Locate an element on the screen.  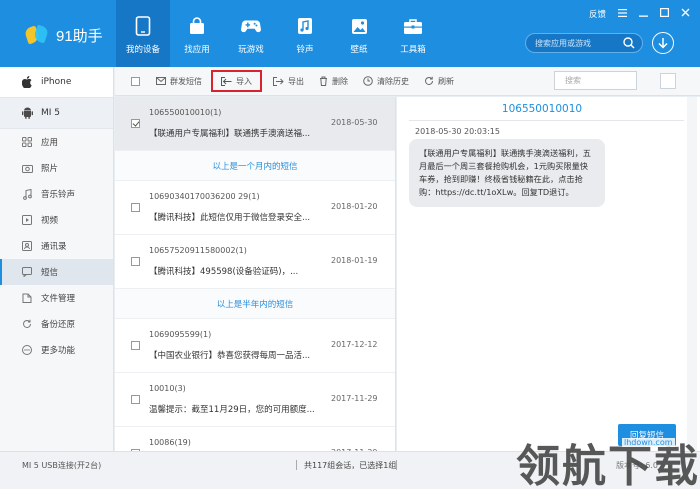
sidebar-item-label: 更多功能 is located at coordinates (58, 351).